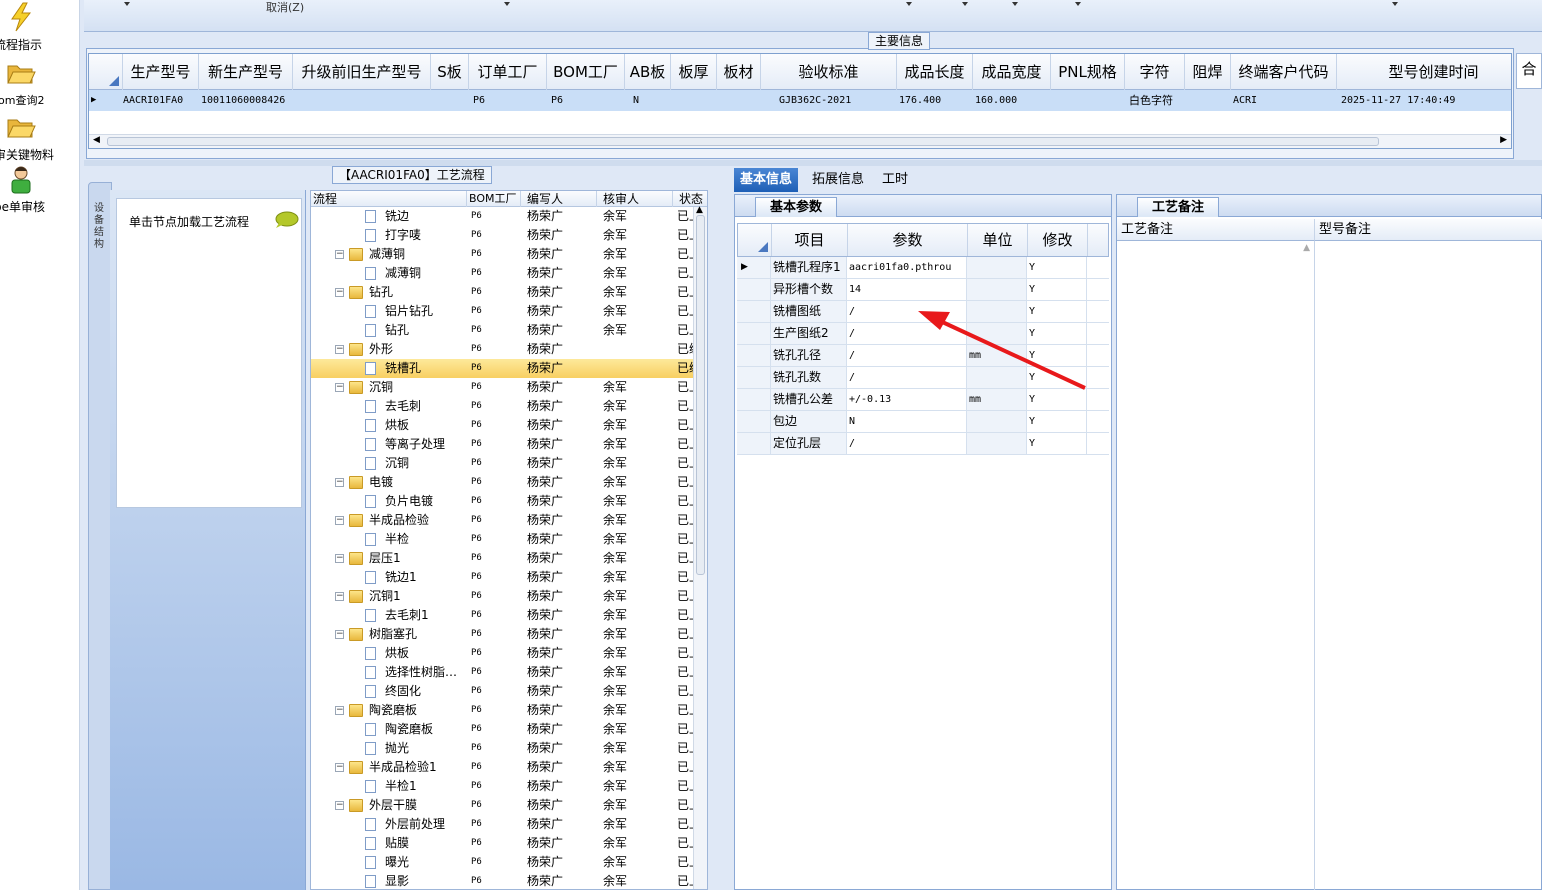 The height and width of the screenshot is (890, 1542). Describe the element at coordinates (509, 805) in the screenshot. I see `tree-node-row: −外层干膜P6杨荣广余军已上区` at that location.